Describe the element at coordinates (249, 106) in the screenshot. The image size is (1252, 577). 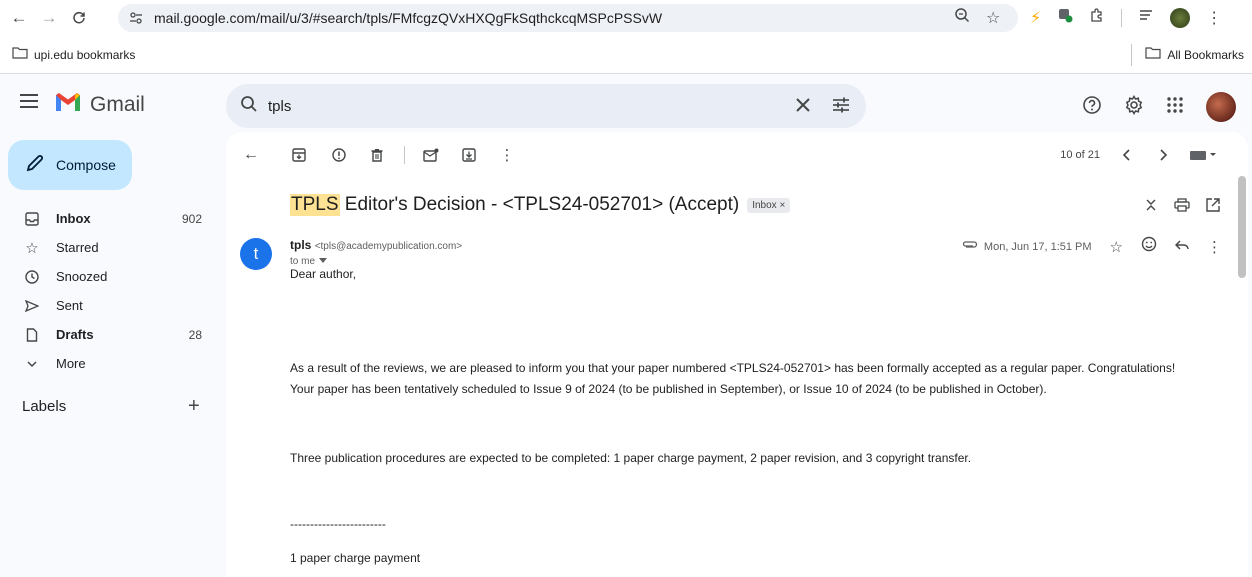
I see `search-icon` at that location.